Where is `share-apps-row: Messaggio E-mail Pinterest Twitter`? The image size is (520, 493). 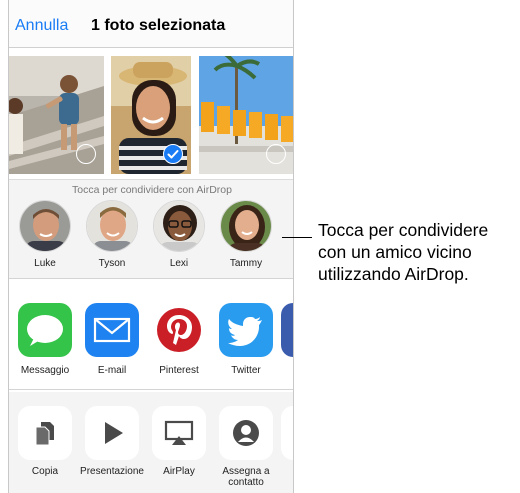 share-apps-row: Messaggio E-mail Pinterest Twitter is located at coordinates (151, 340).